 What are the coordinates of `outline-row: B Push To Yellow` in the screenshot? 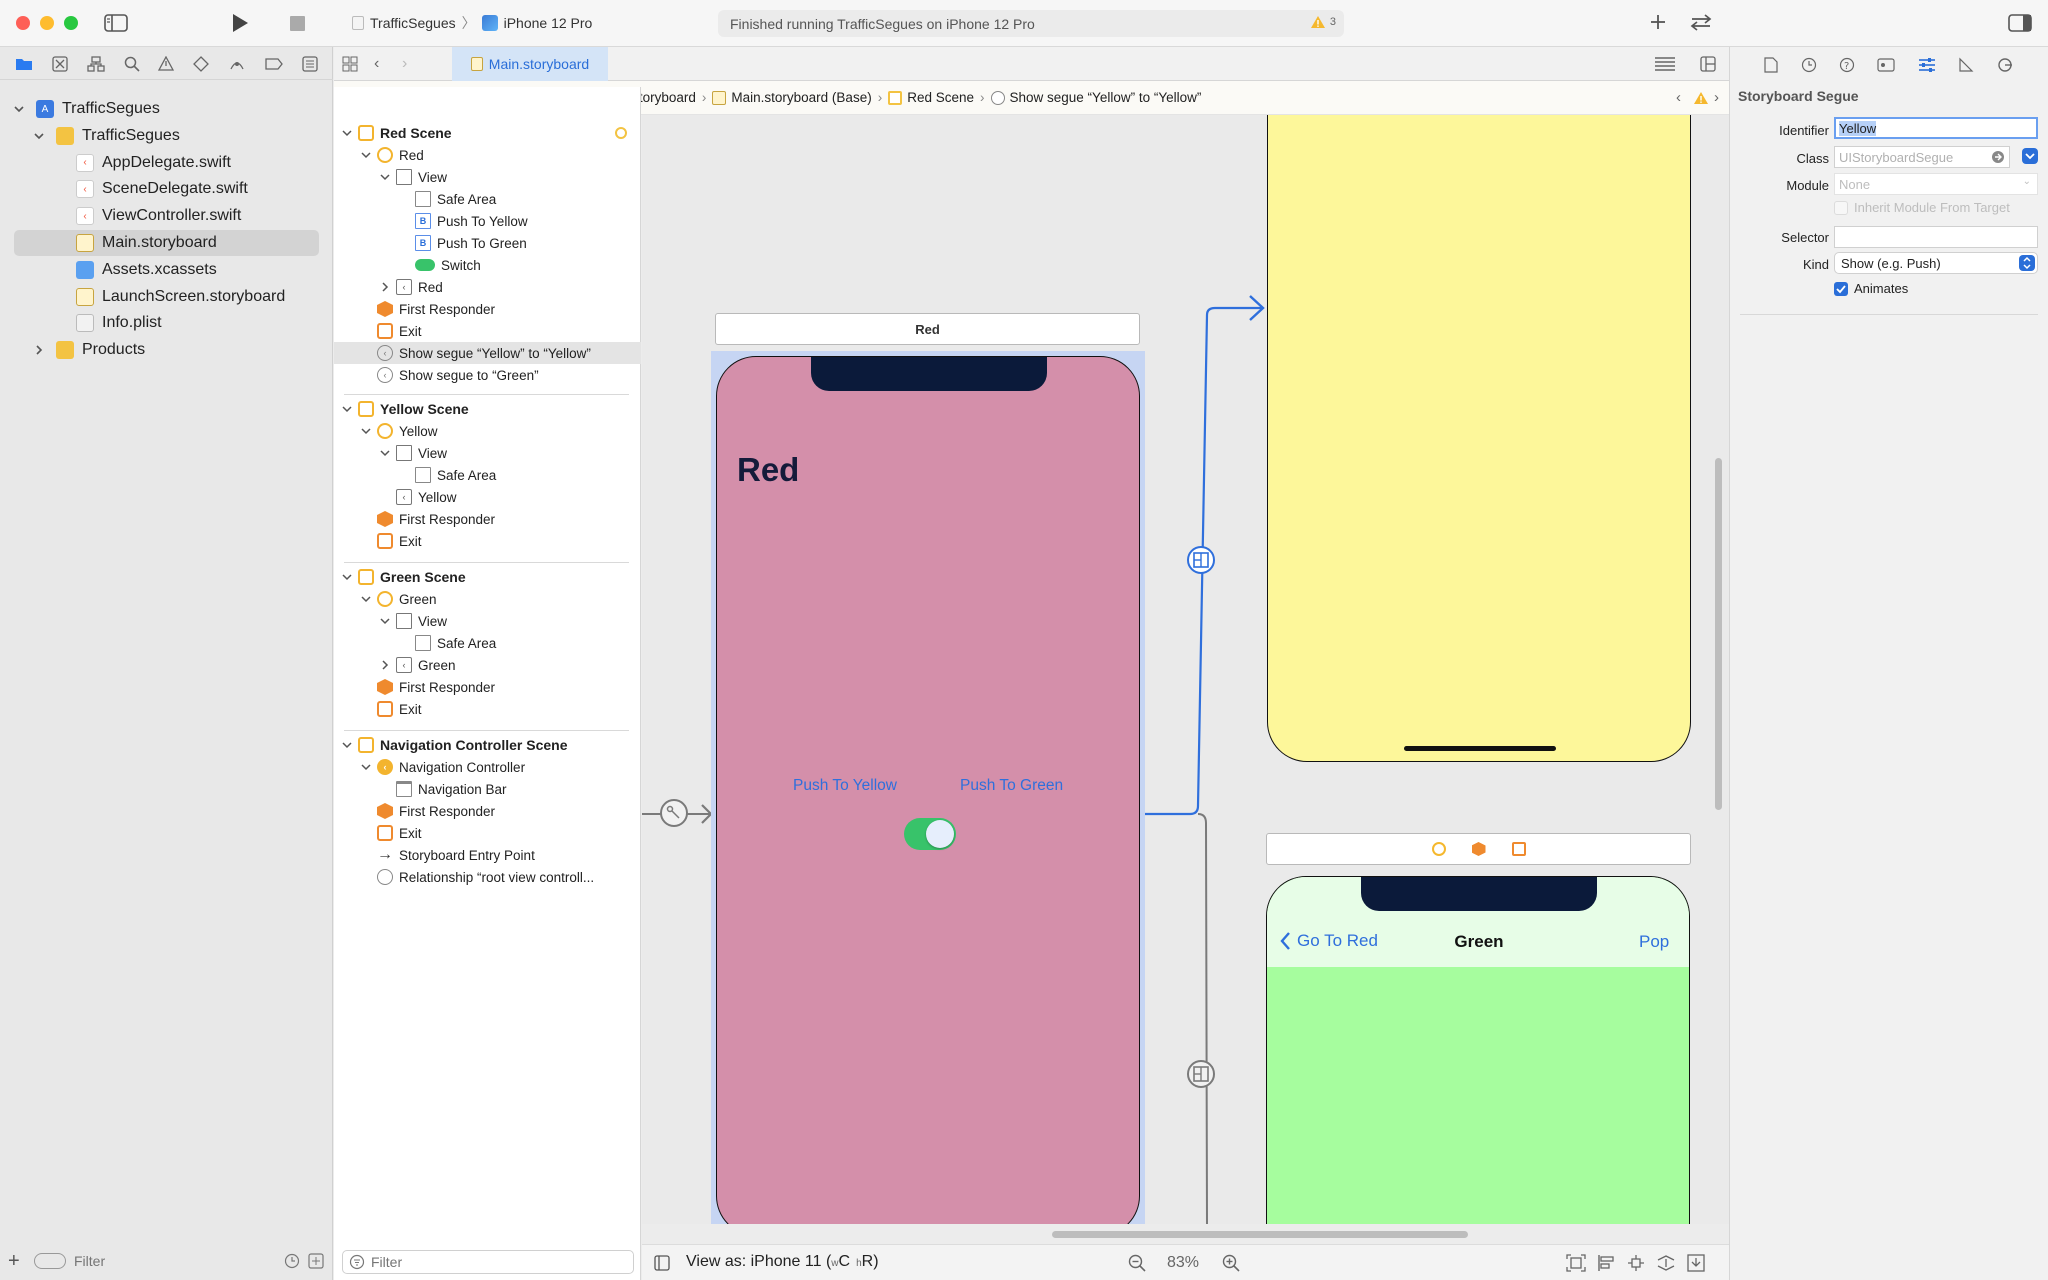 It's located at (487, 221).